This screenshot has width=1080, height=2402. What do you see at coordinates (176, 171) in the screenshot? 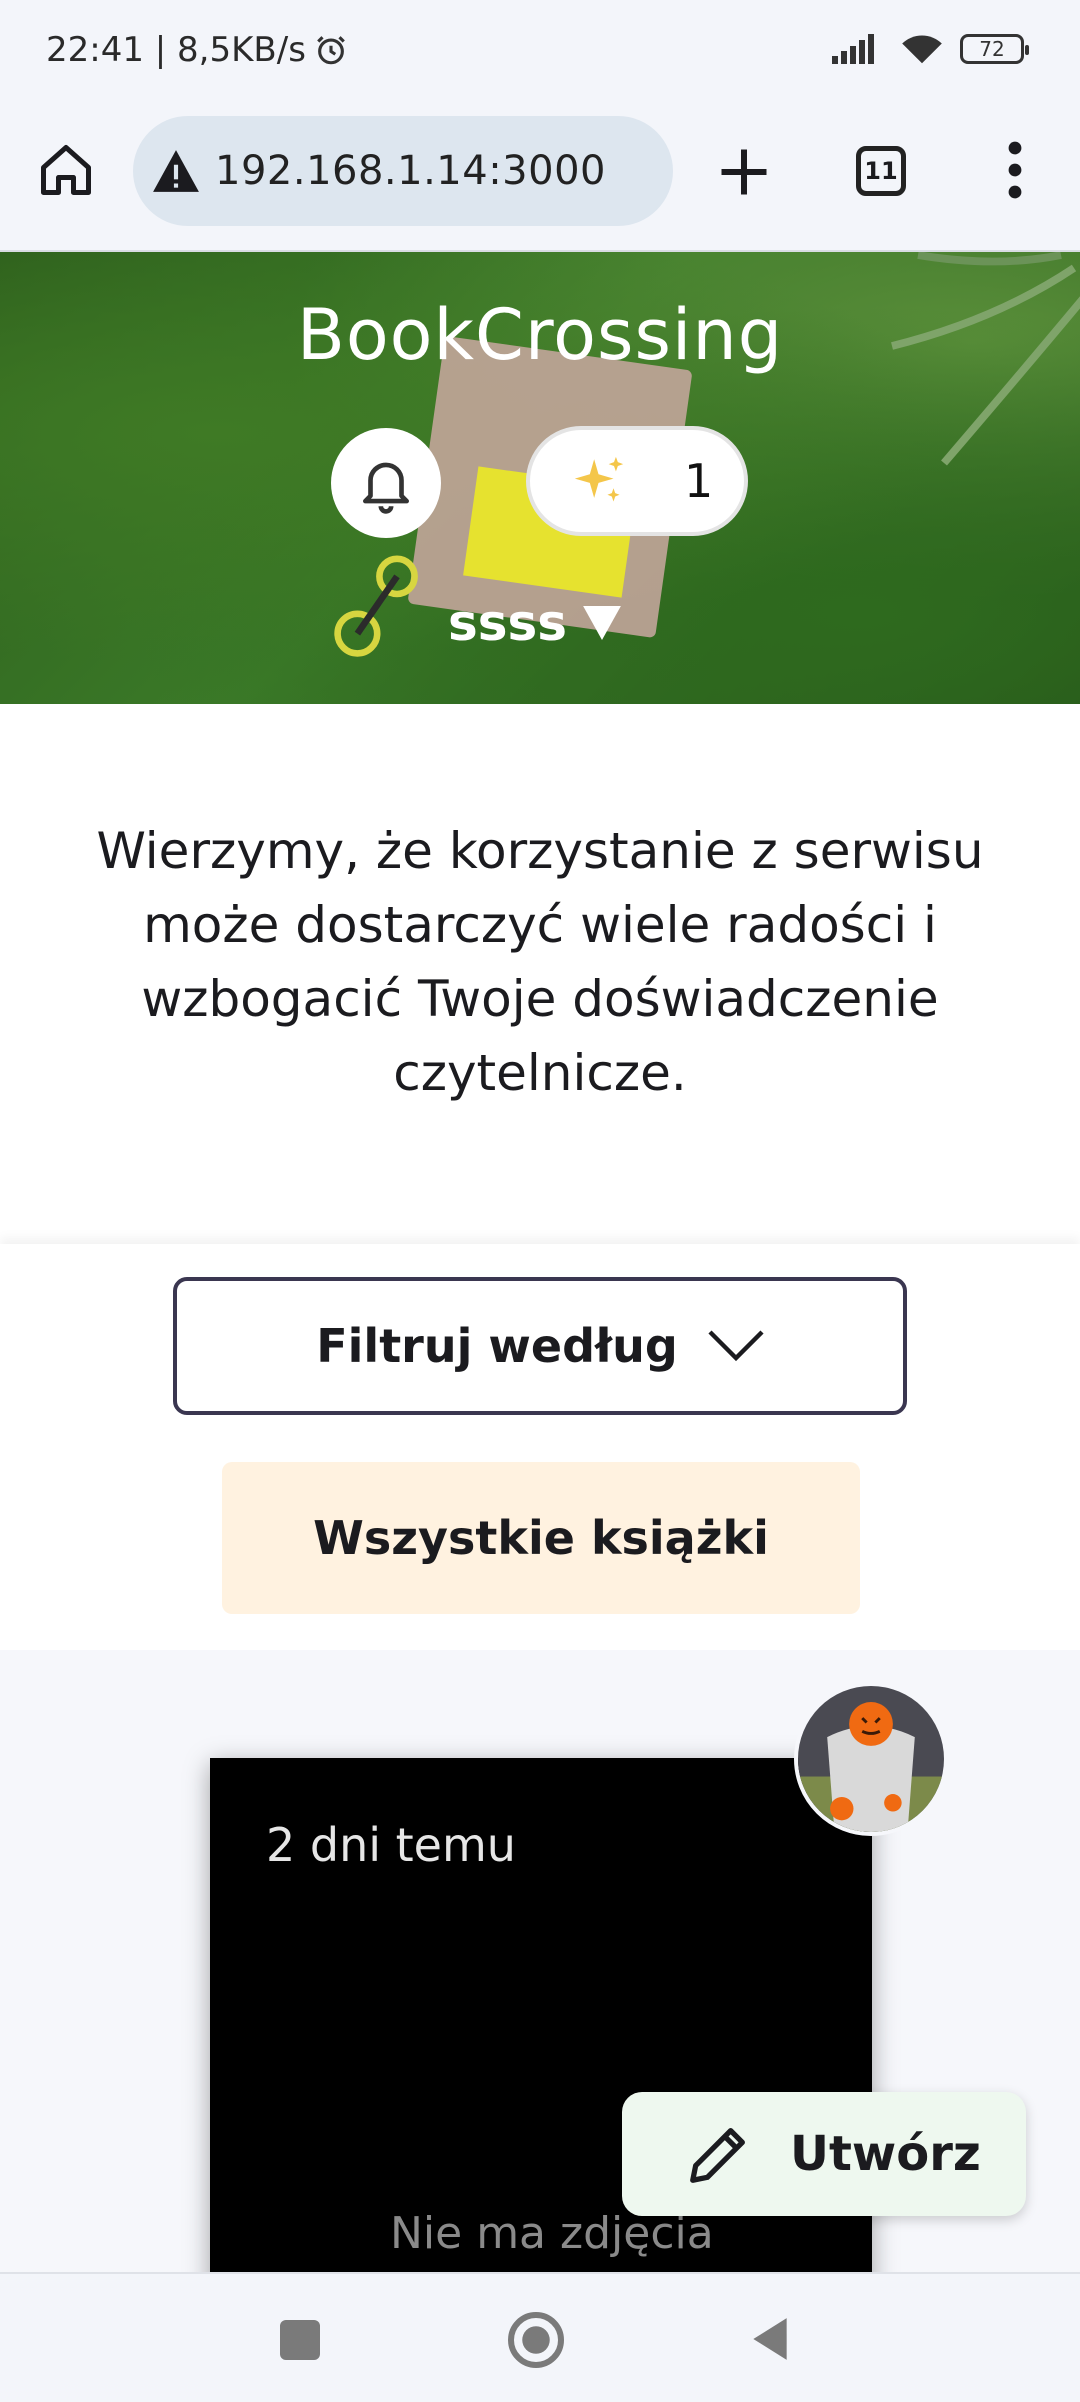
I see `warning-icon` at bounding box center [176, 171].